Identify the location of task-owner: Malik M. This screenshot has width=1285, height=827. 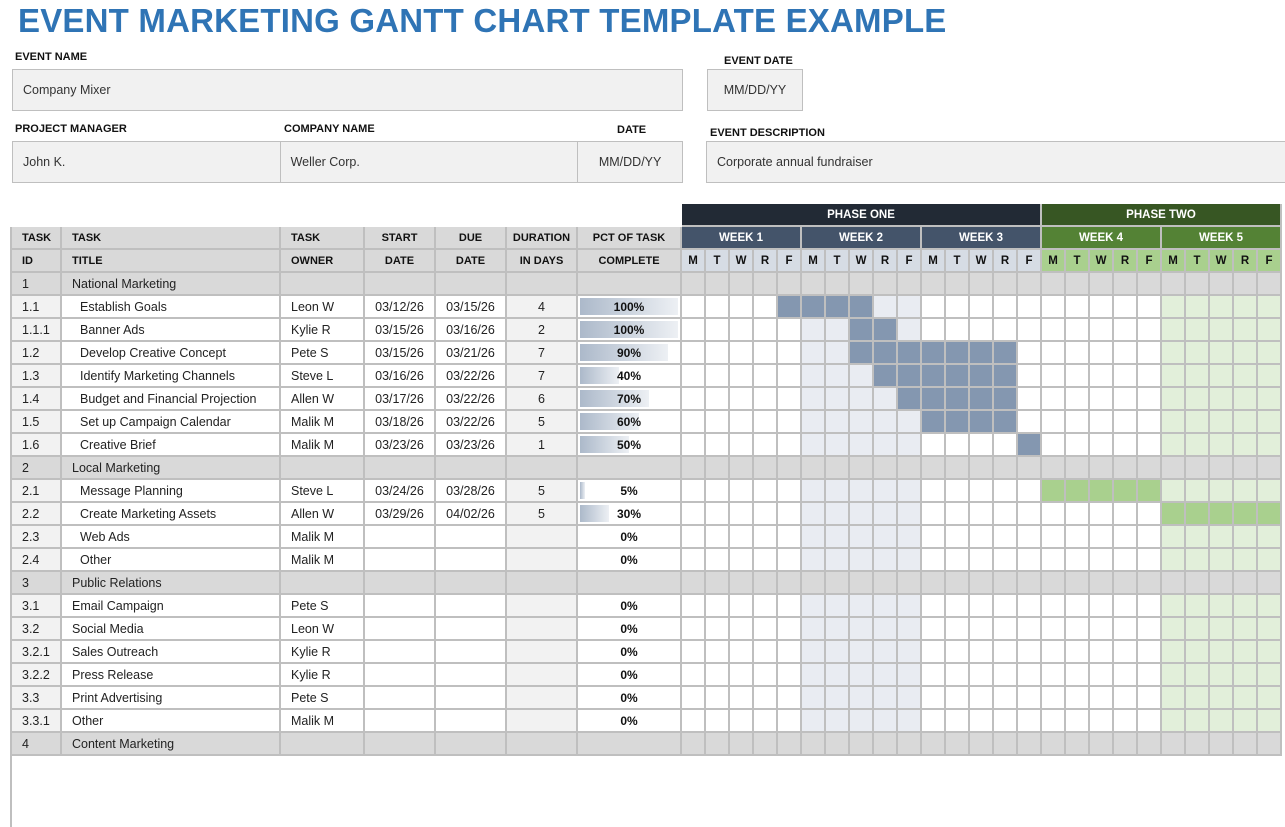
(323, 721).